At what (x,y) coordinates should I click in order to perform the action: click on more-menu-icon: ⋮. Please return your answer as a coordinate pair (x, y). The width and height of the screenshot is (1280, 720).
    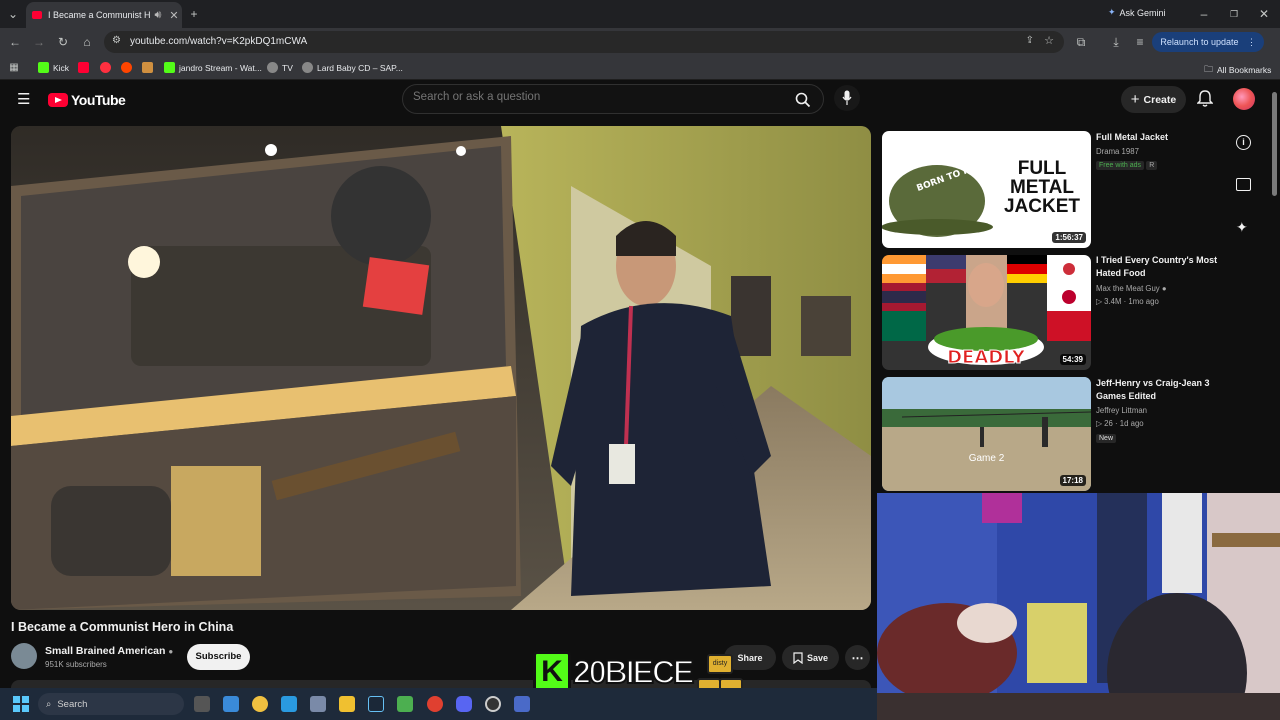
    Looking at the image, I should click on (1251, 42).